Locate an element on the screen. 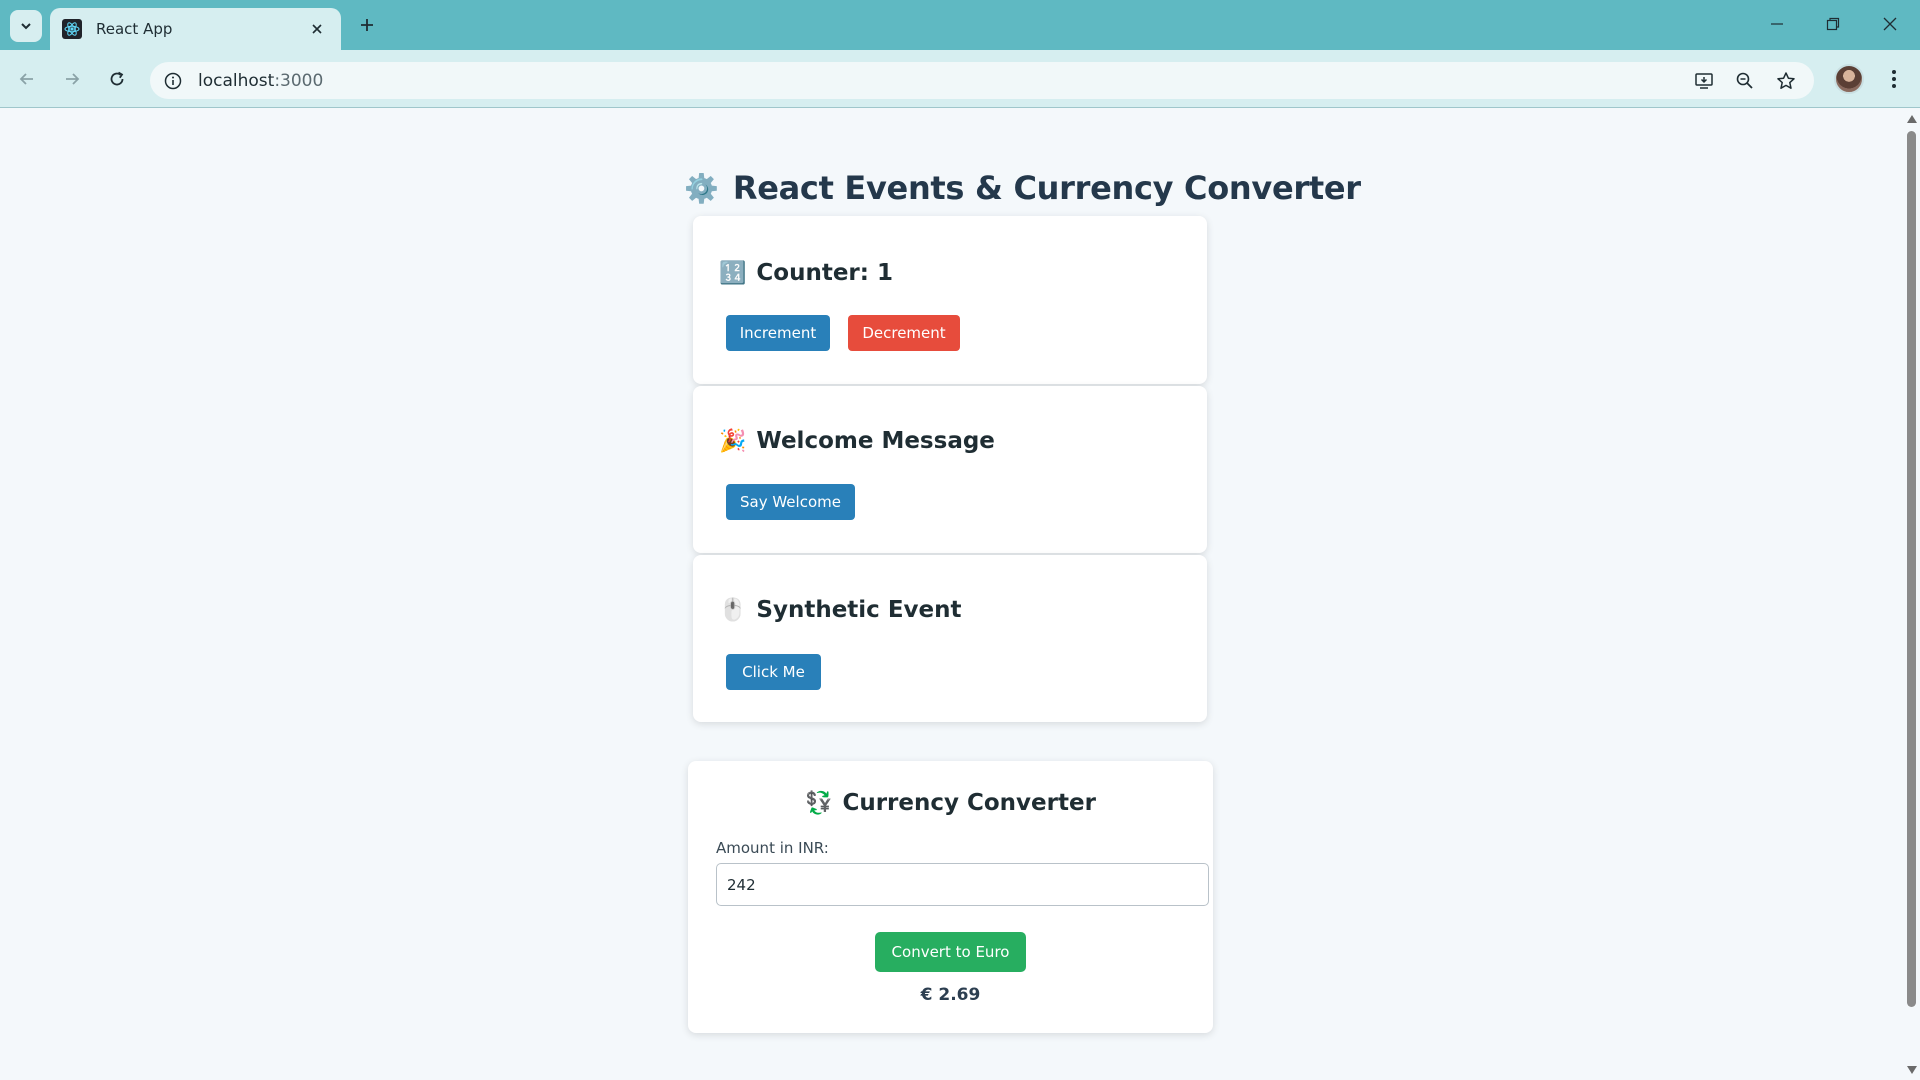 Image resolution: width=1920 pixels, height=1080 pixels. close-tab-icon is located at coordinates (317, 29).